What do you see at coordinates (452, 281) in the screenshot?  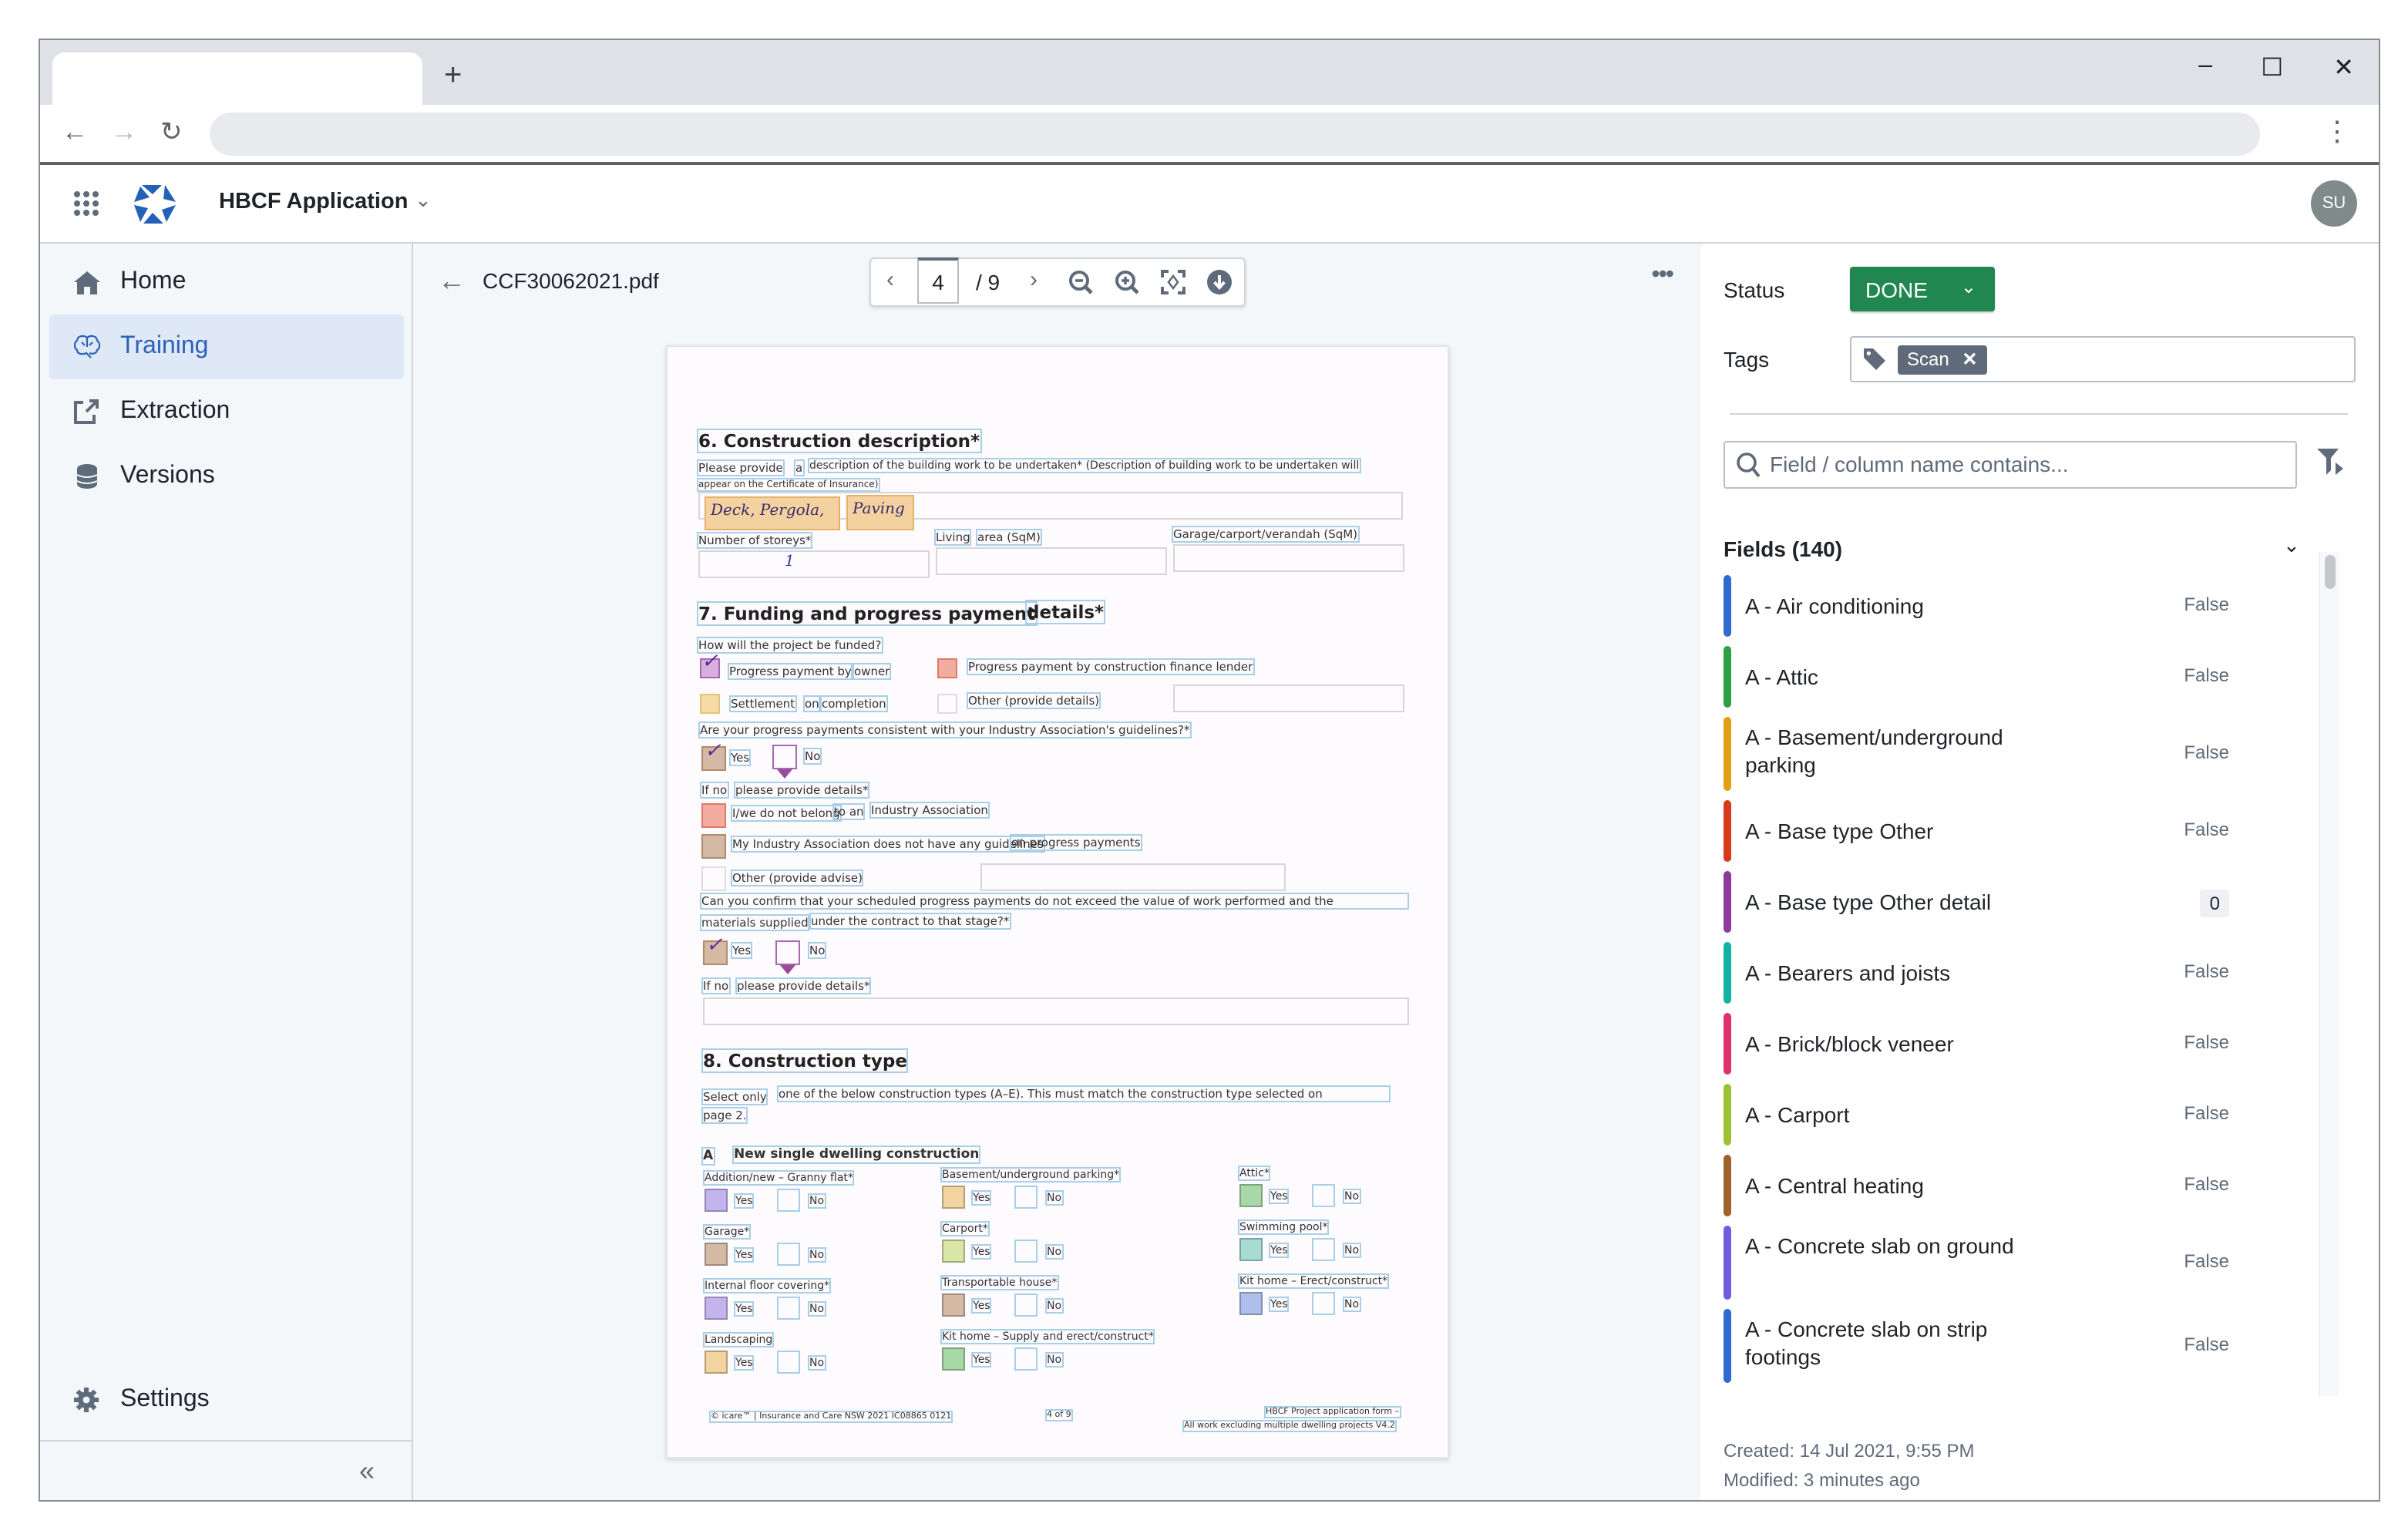 I see `back-arrow-icon: ←` at bounding box center [452, 281].